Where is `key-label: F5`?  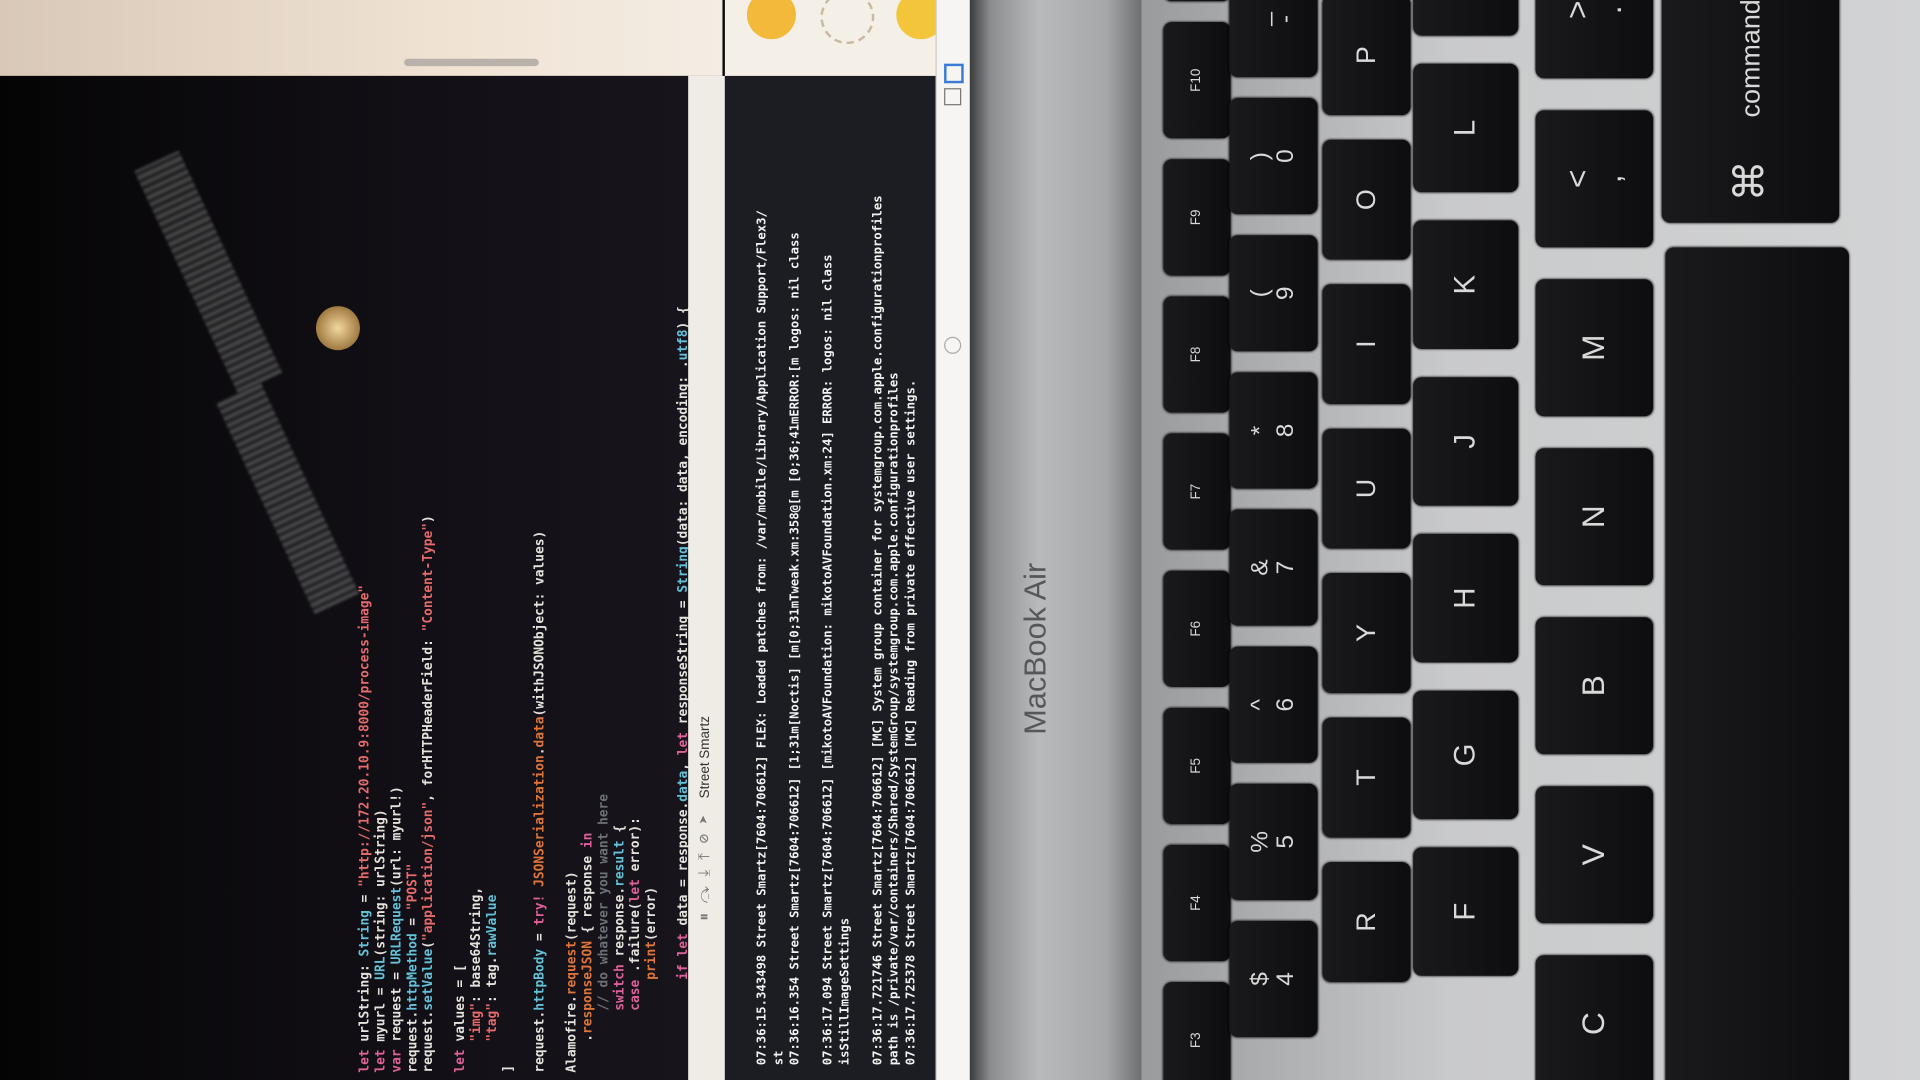
key-label: F5 is located at coordinates (1196, 766).